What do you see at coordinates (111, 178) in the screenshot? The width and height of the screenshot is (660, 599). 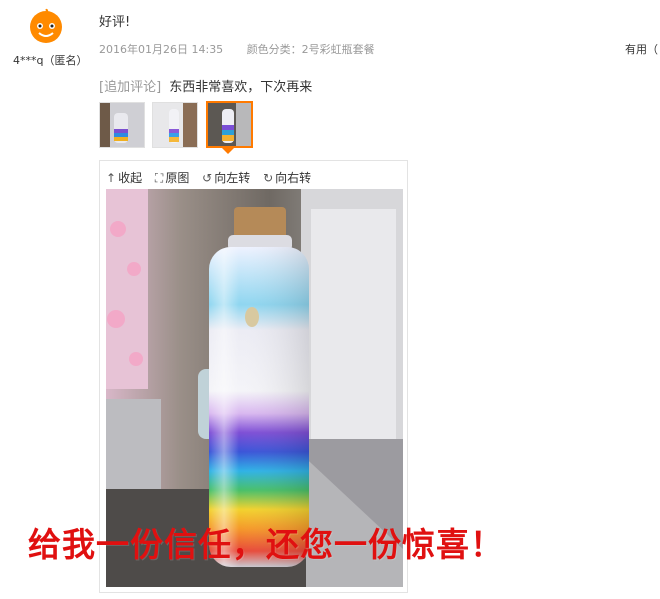 I see `arrow-up-icon: ↑` at bounding box center [111, 178].